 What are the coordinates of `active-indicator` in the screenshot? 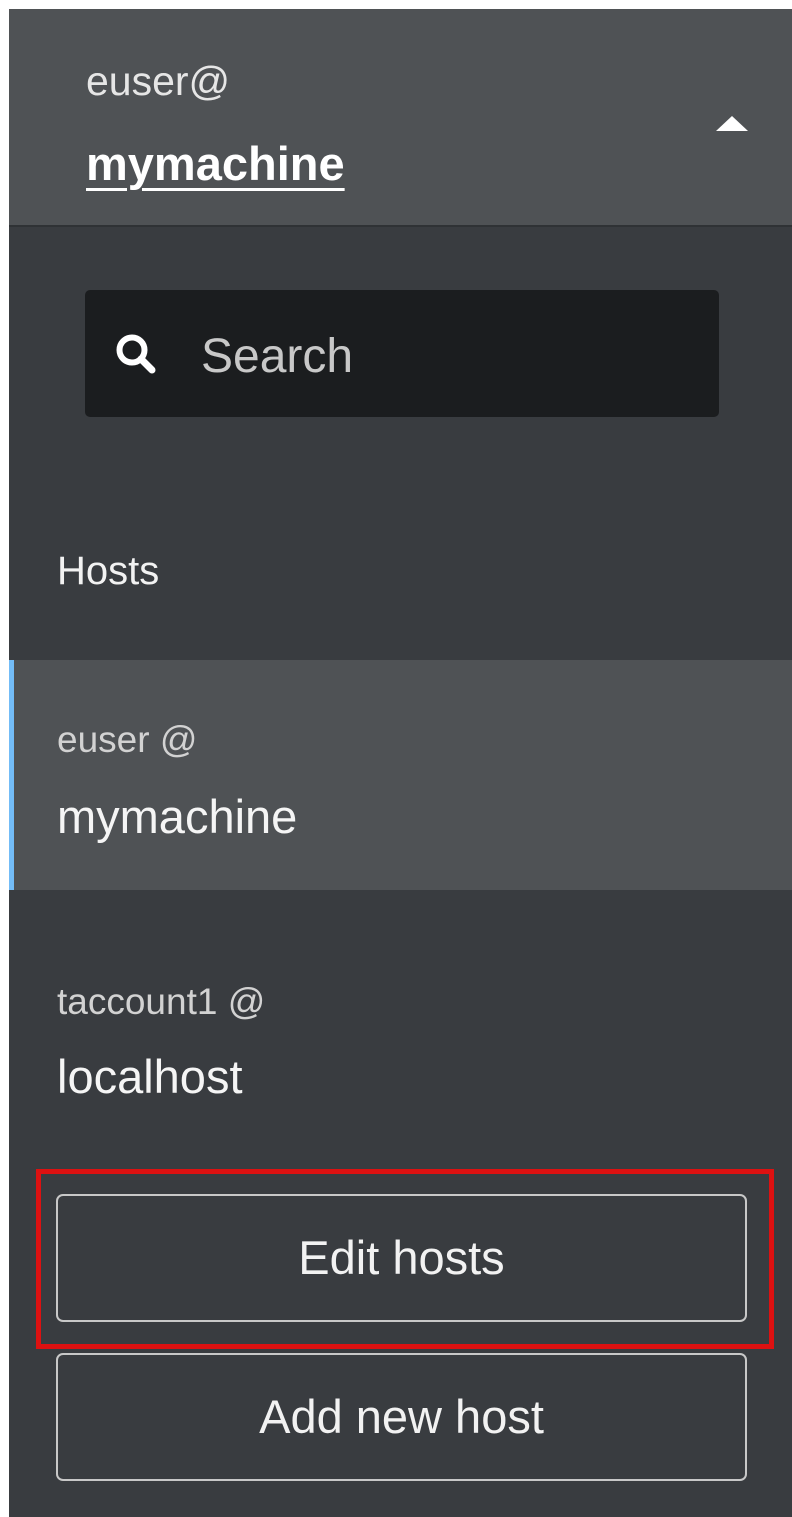 It's located at (11, 775).